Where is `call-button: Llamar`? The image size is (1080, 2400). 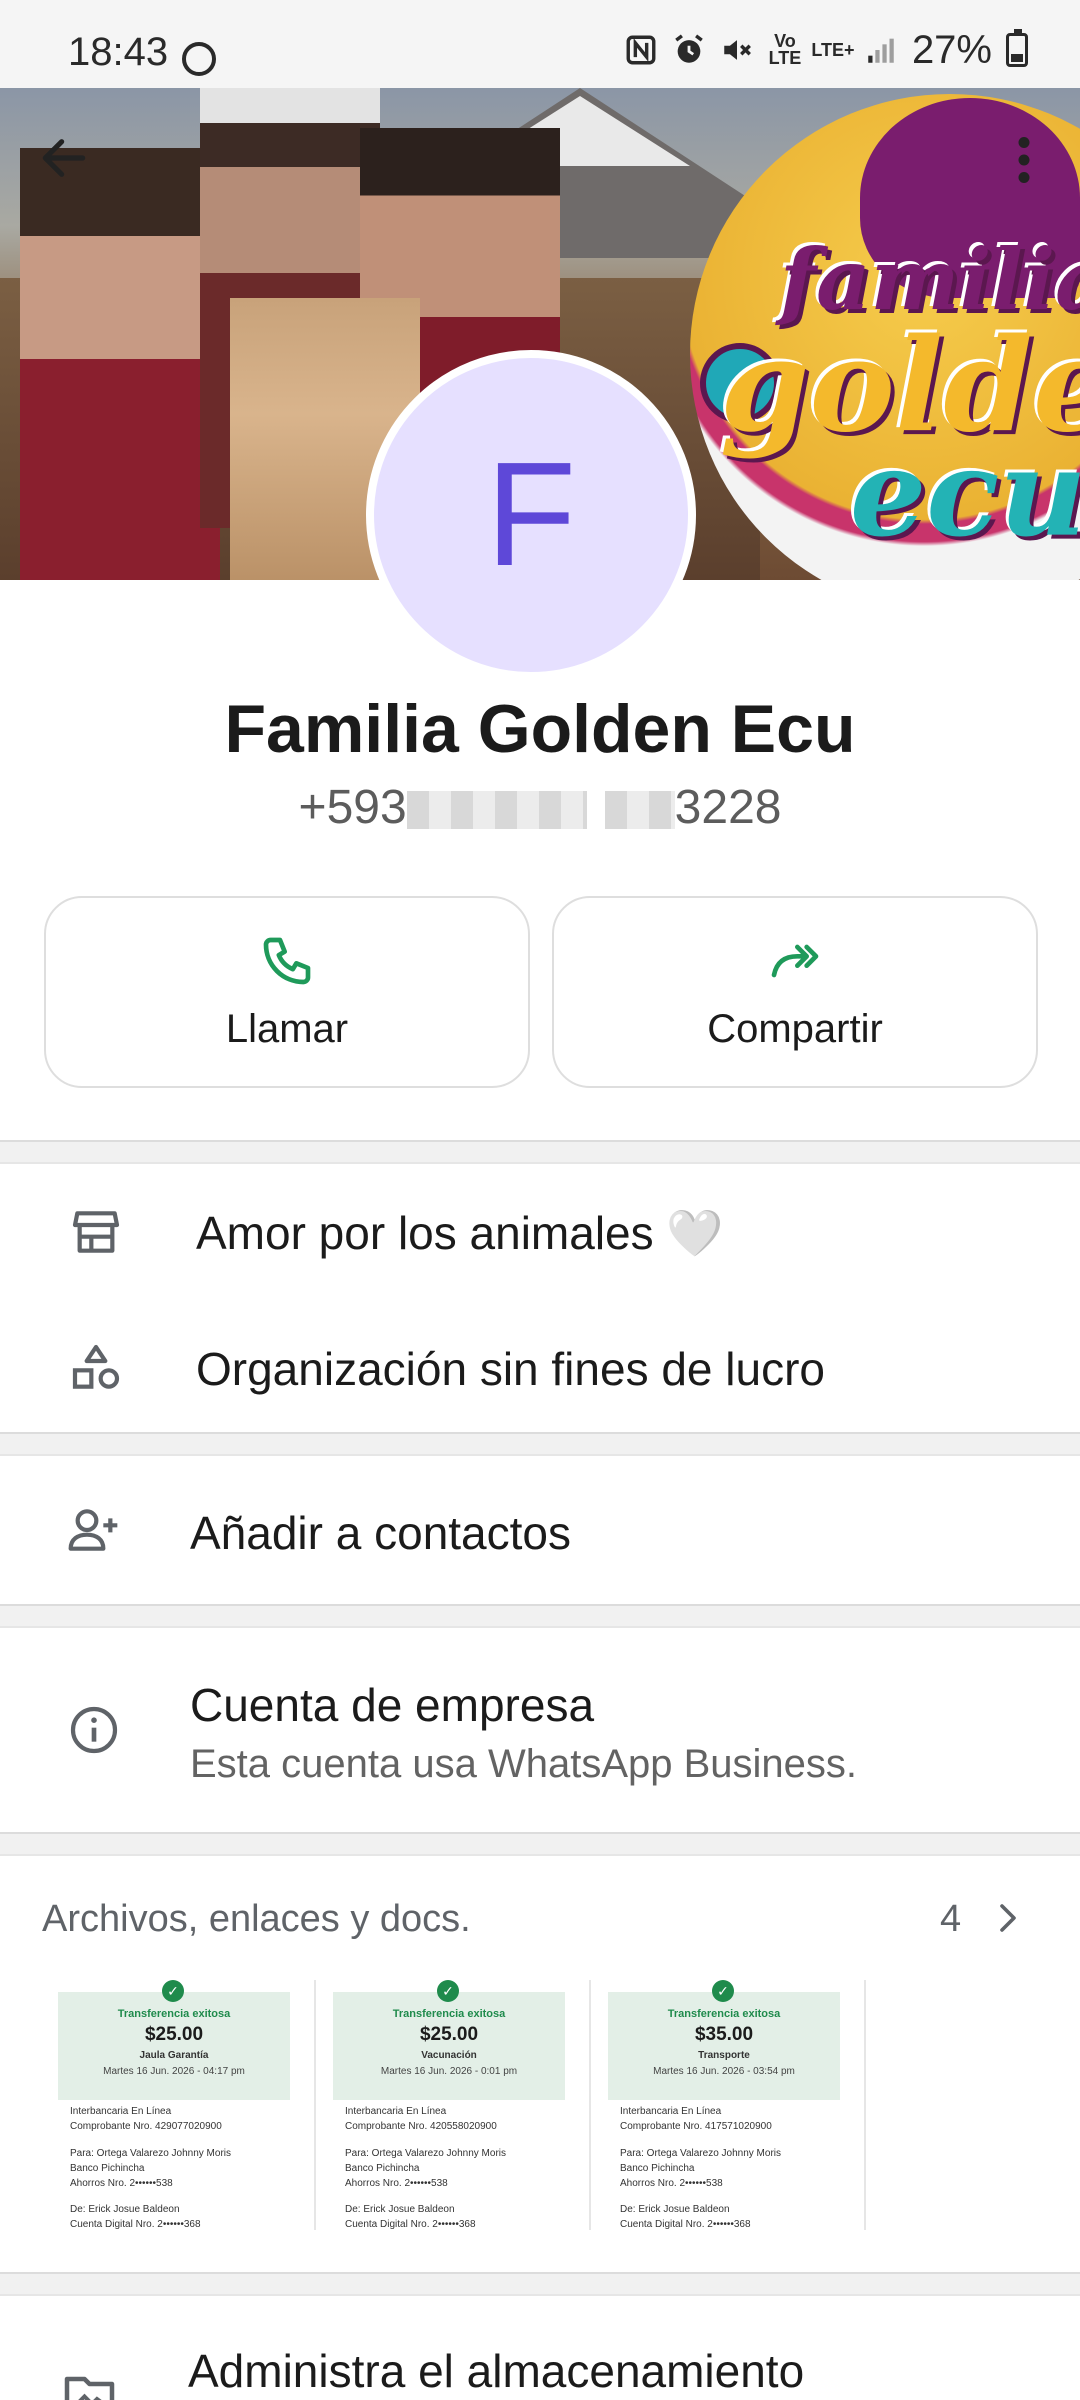
call-button: Llamar is located at coordinates (287, 992).